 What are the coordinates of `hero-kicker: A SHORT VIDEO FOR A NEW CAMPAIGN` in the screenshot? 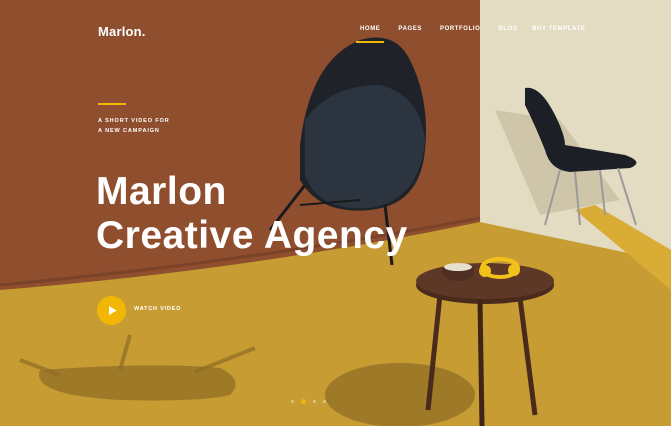 It's located at (134, 126).